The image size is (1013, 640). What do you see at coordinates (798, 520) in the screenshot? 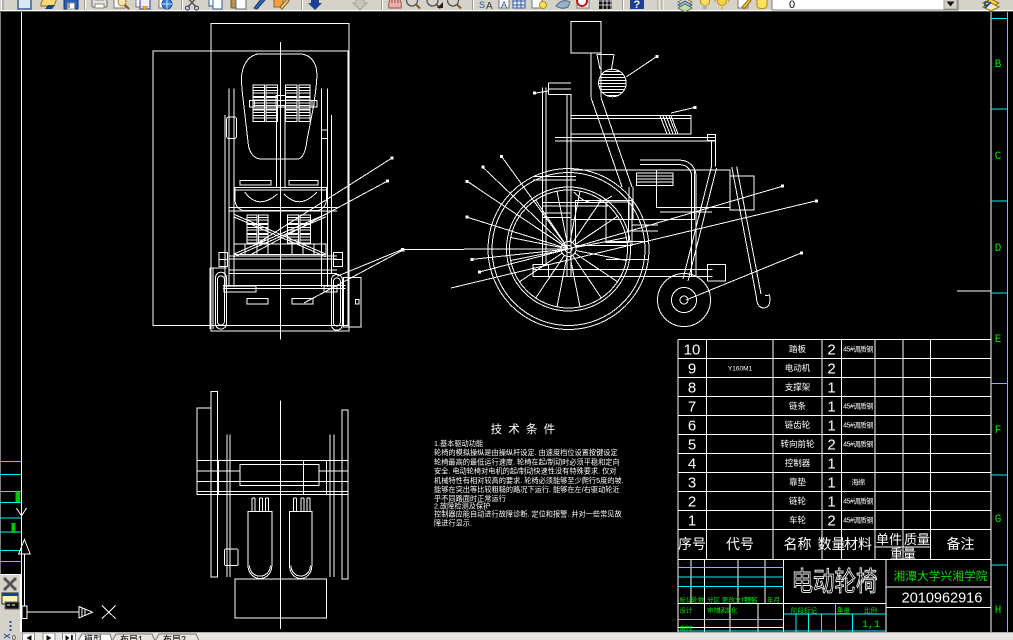
I see `svg-text: 车轮` at bounding box center [798, 520].